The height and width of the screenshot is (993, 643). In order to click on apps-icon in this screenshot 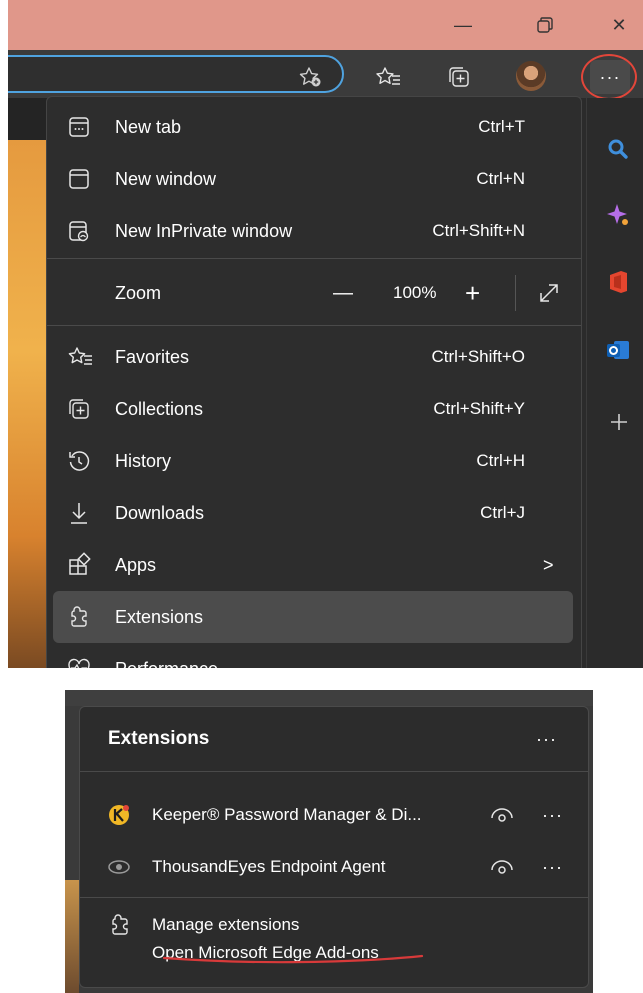, I will do `click(79, 564)`.